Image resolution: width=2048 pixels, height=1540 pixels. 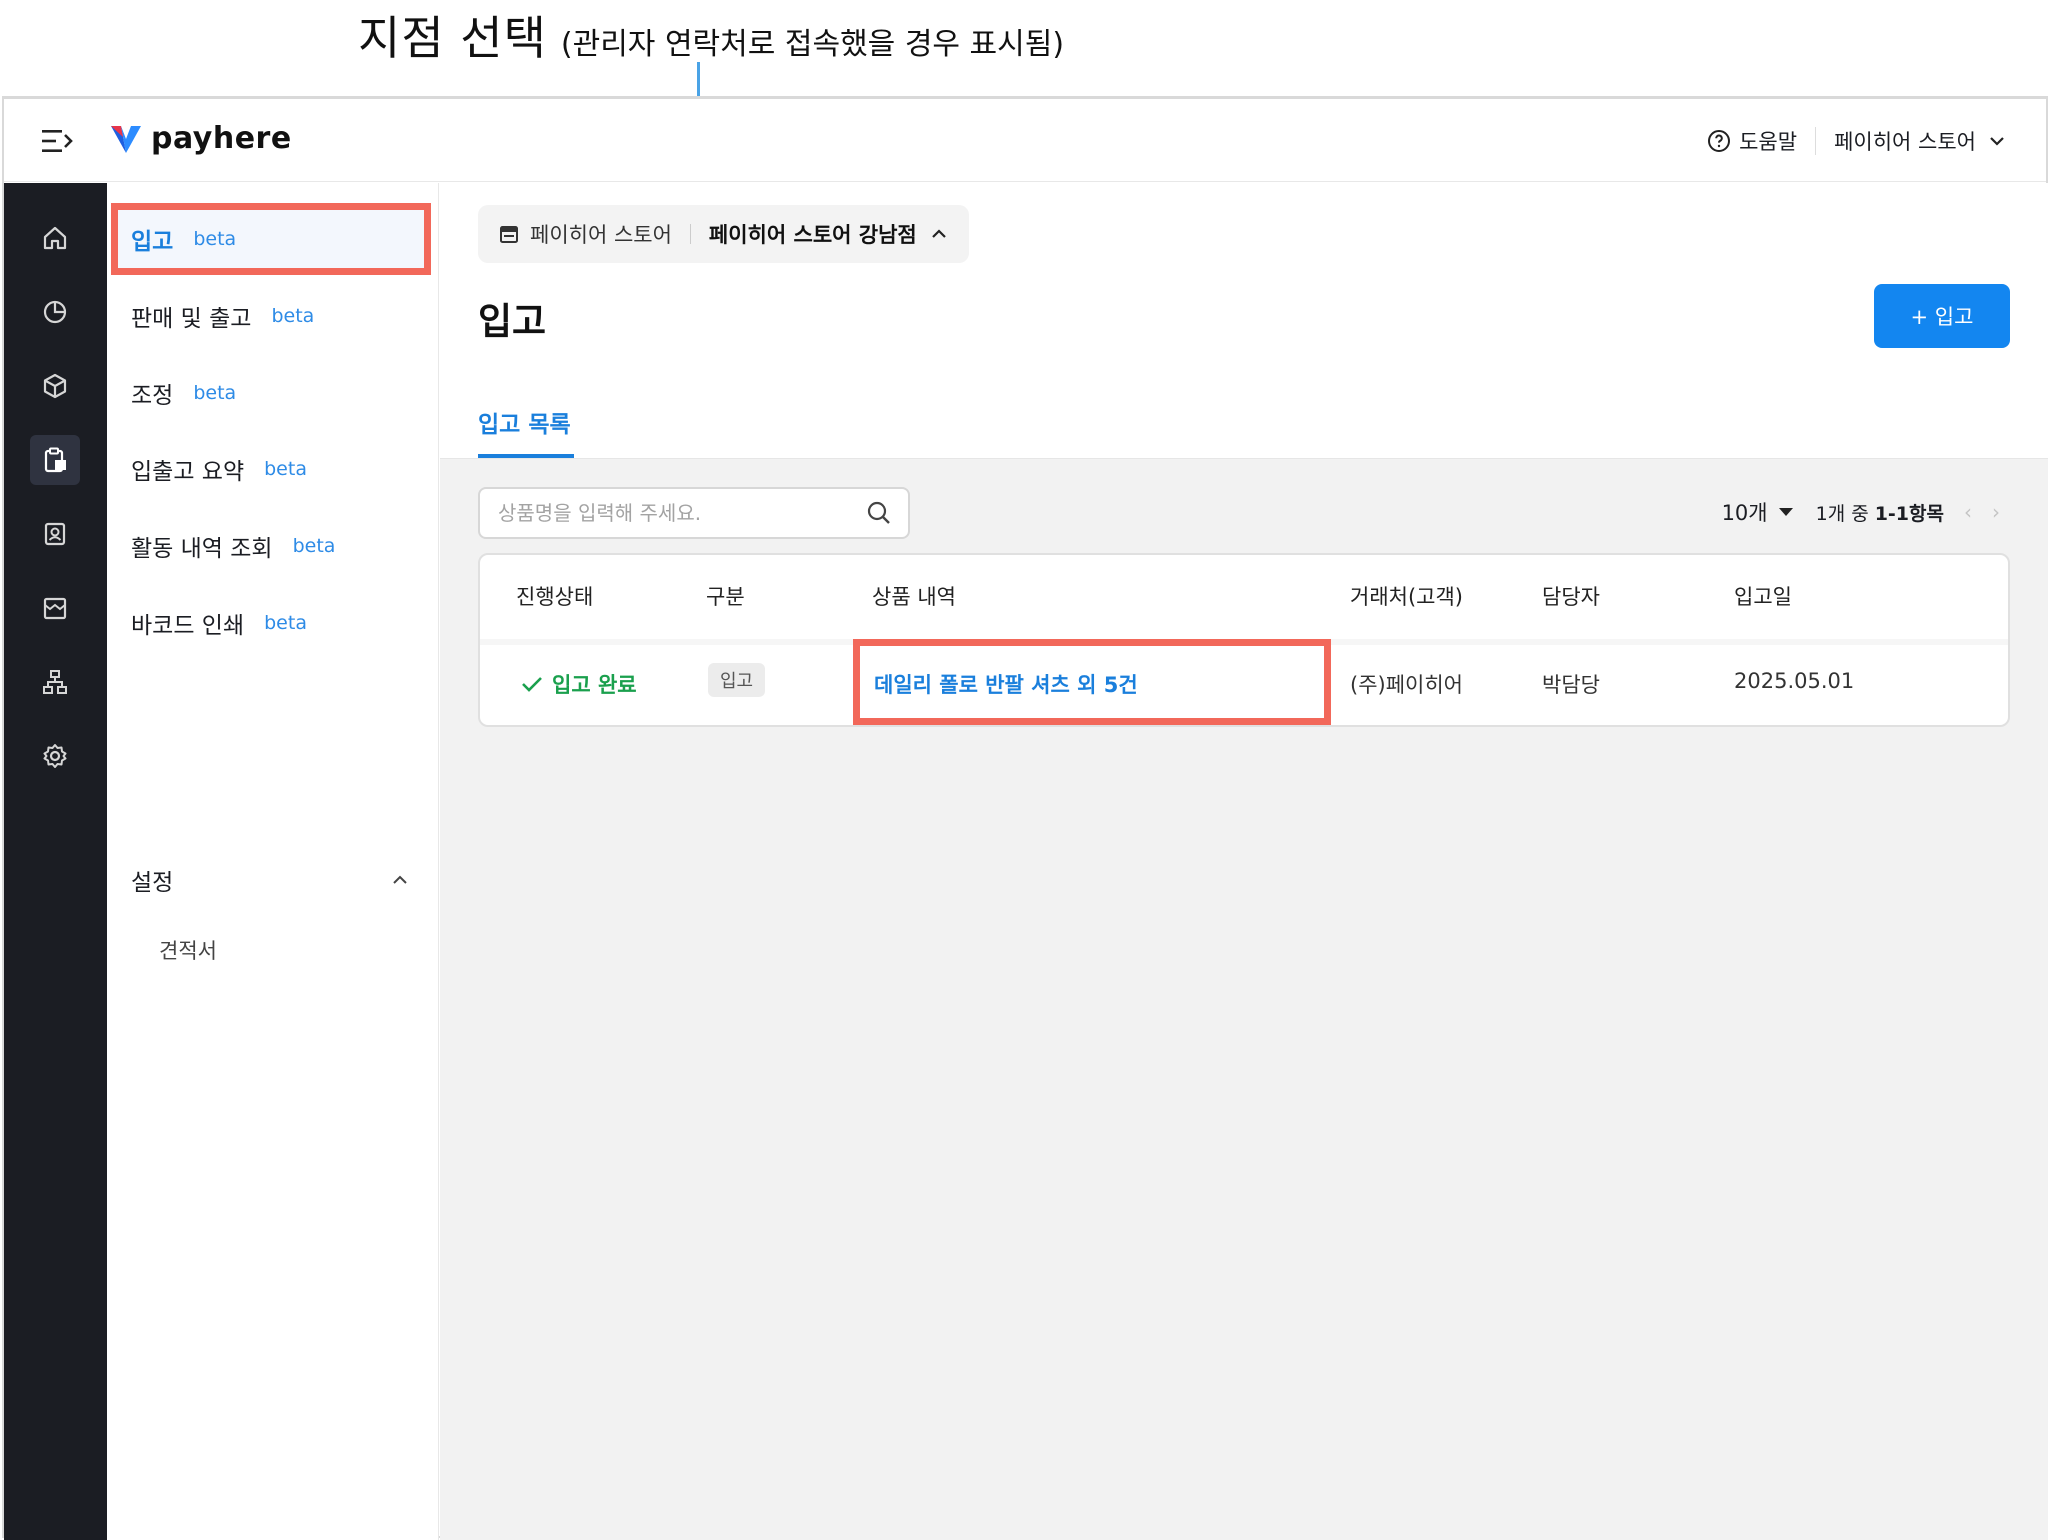 I want to click on total-count: 1개 중, so click(x=1842, y=513).